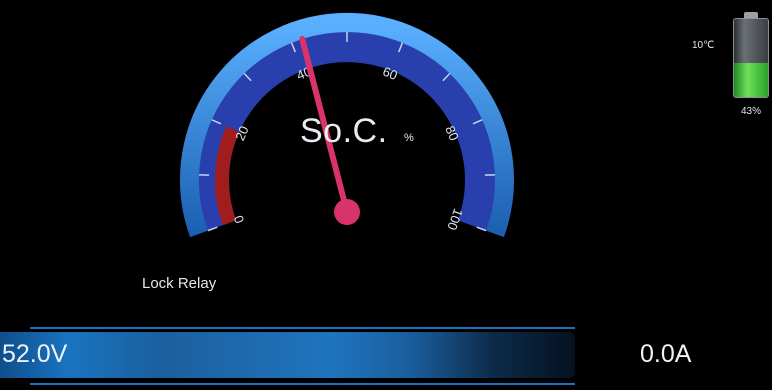 This screenshot has height=390, width=772. I want to click on bar-bottom-line, so click(302, 384).